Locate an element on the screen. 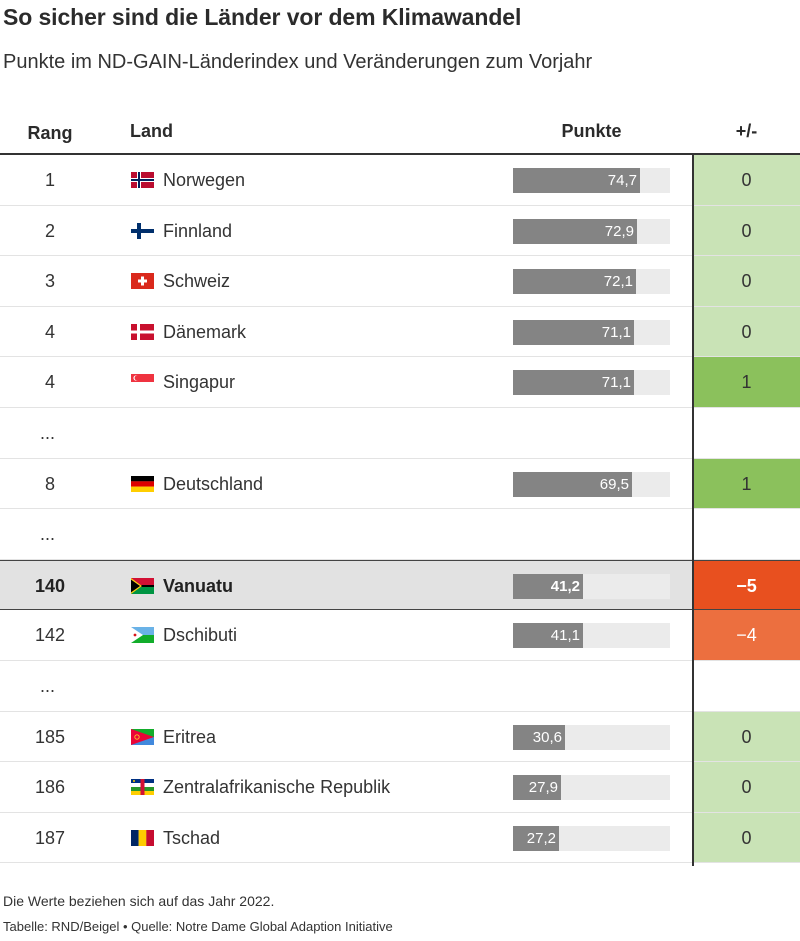 This screenshot has height=941, width=800. rank-cell: 140 is located at coordinates (50, 585).